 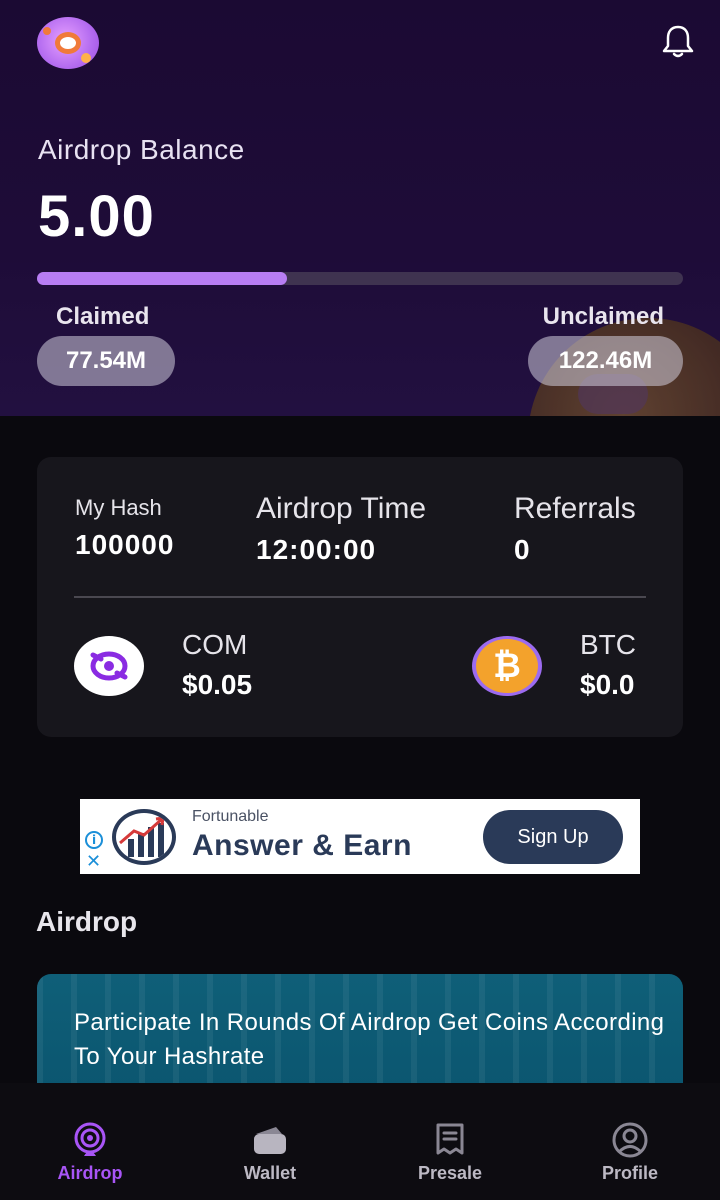 I want to click on bitcoin-icon: ₿, so click(x=507, y=666).